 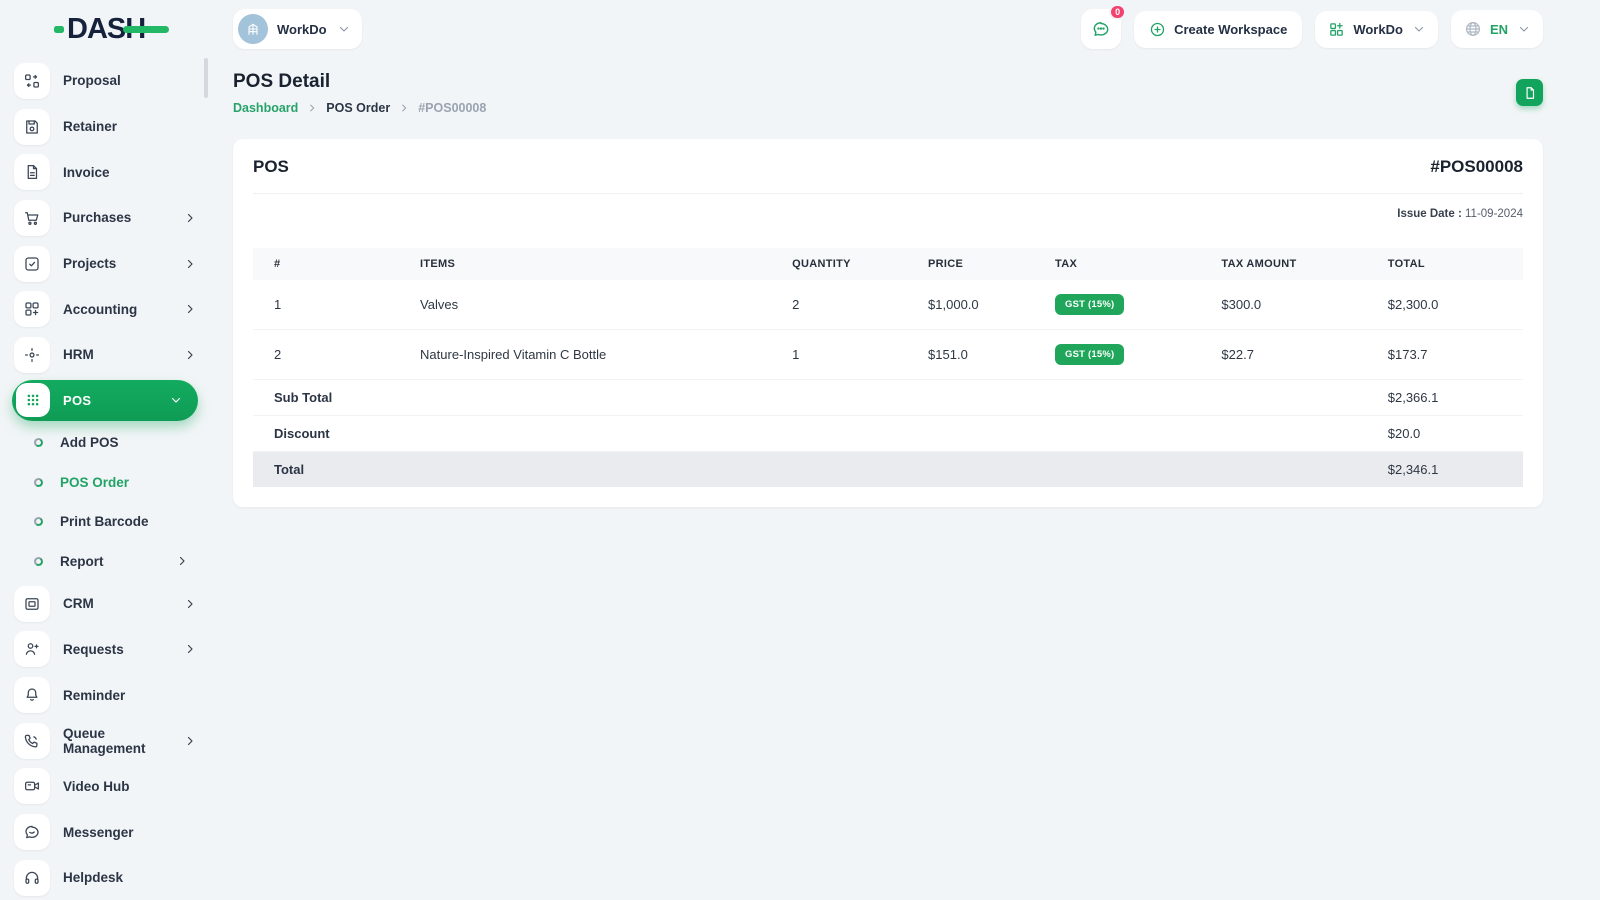 What do you see at coordinates (59, 29) in the screenshot?
I see `logo-dot-icon` at bounding box center [59, 29].